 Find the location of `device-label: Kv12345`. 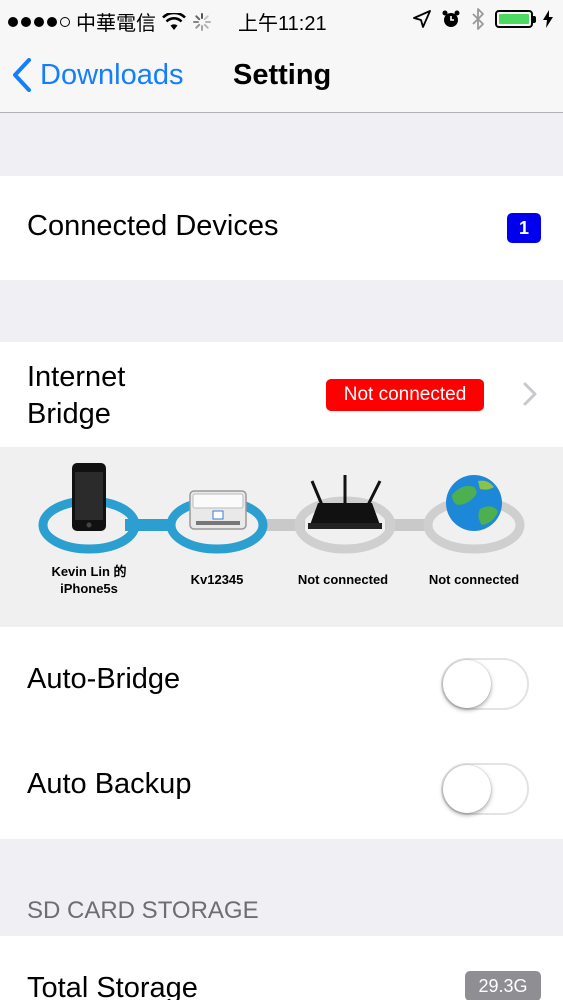

device-label: Kv12345 is located at coordinates (217, 579).